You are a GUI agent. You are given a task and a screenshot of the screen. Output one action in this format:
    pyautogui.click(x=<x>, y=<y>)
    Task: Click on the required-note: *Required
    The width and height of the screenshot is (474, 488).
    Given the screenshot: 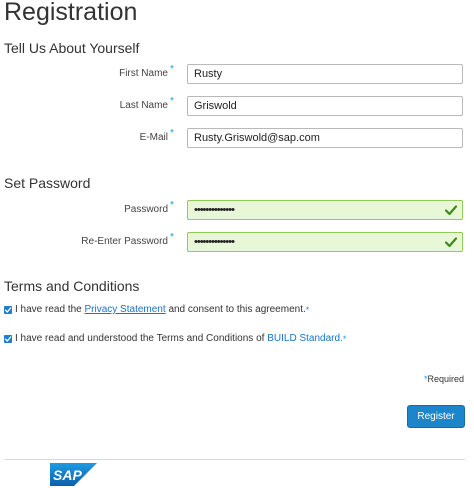 What is the action you would take?
    pyautogui.click(x=444, y=379)
    